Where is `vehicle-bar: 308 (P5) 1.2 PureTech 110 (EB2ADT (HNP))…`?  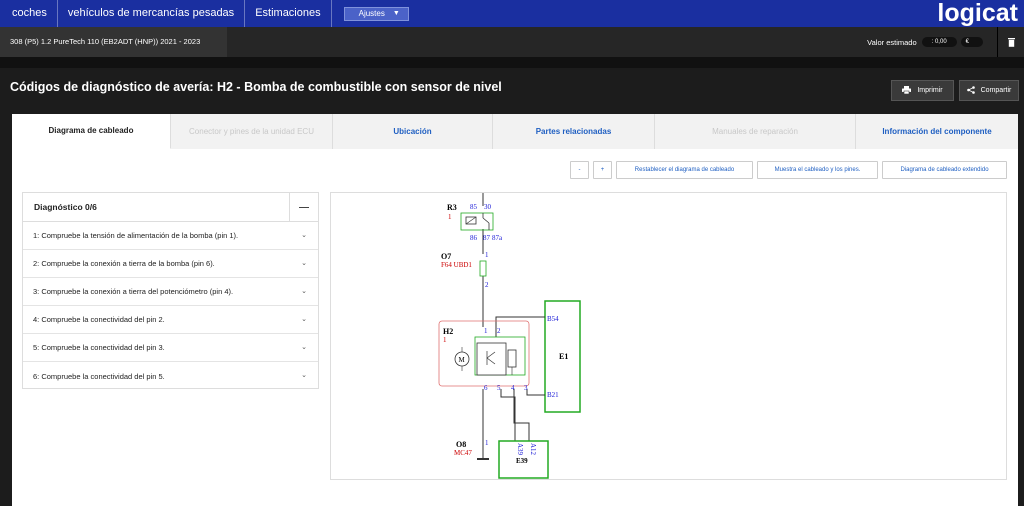 vehicle-bar: 308 (P5) 1.2 PureTech 110 (EB2ADT (HNP))… is located at coordinates (512, 42).